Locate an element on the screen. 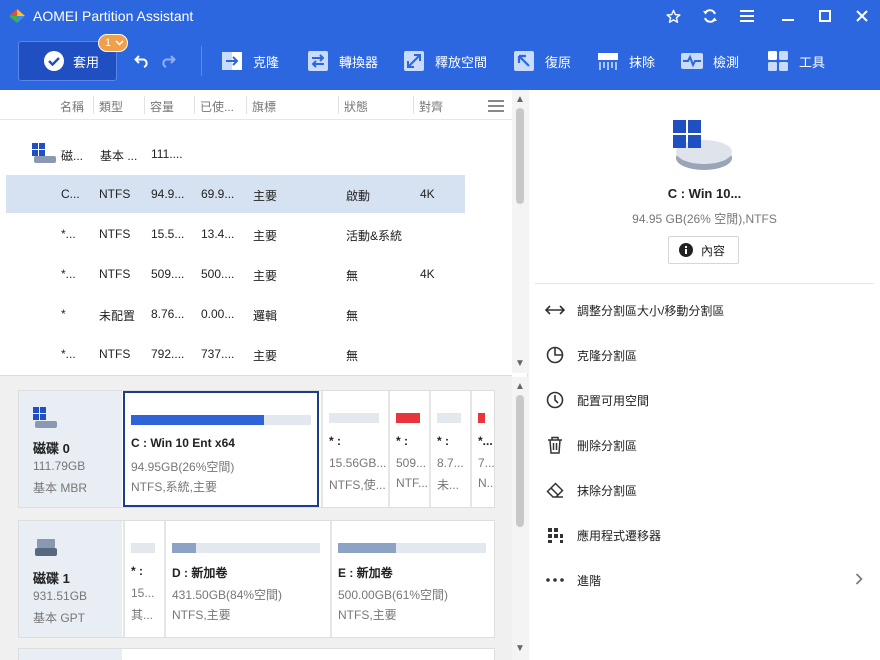 The width and height of the screenshot is (880, 660). close-button is located at coordinates (862, 16).